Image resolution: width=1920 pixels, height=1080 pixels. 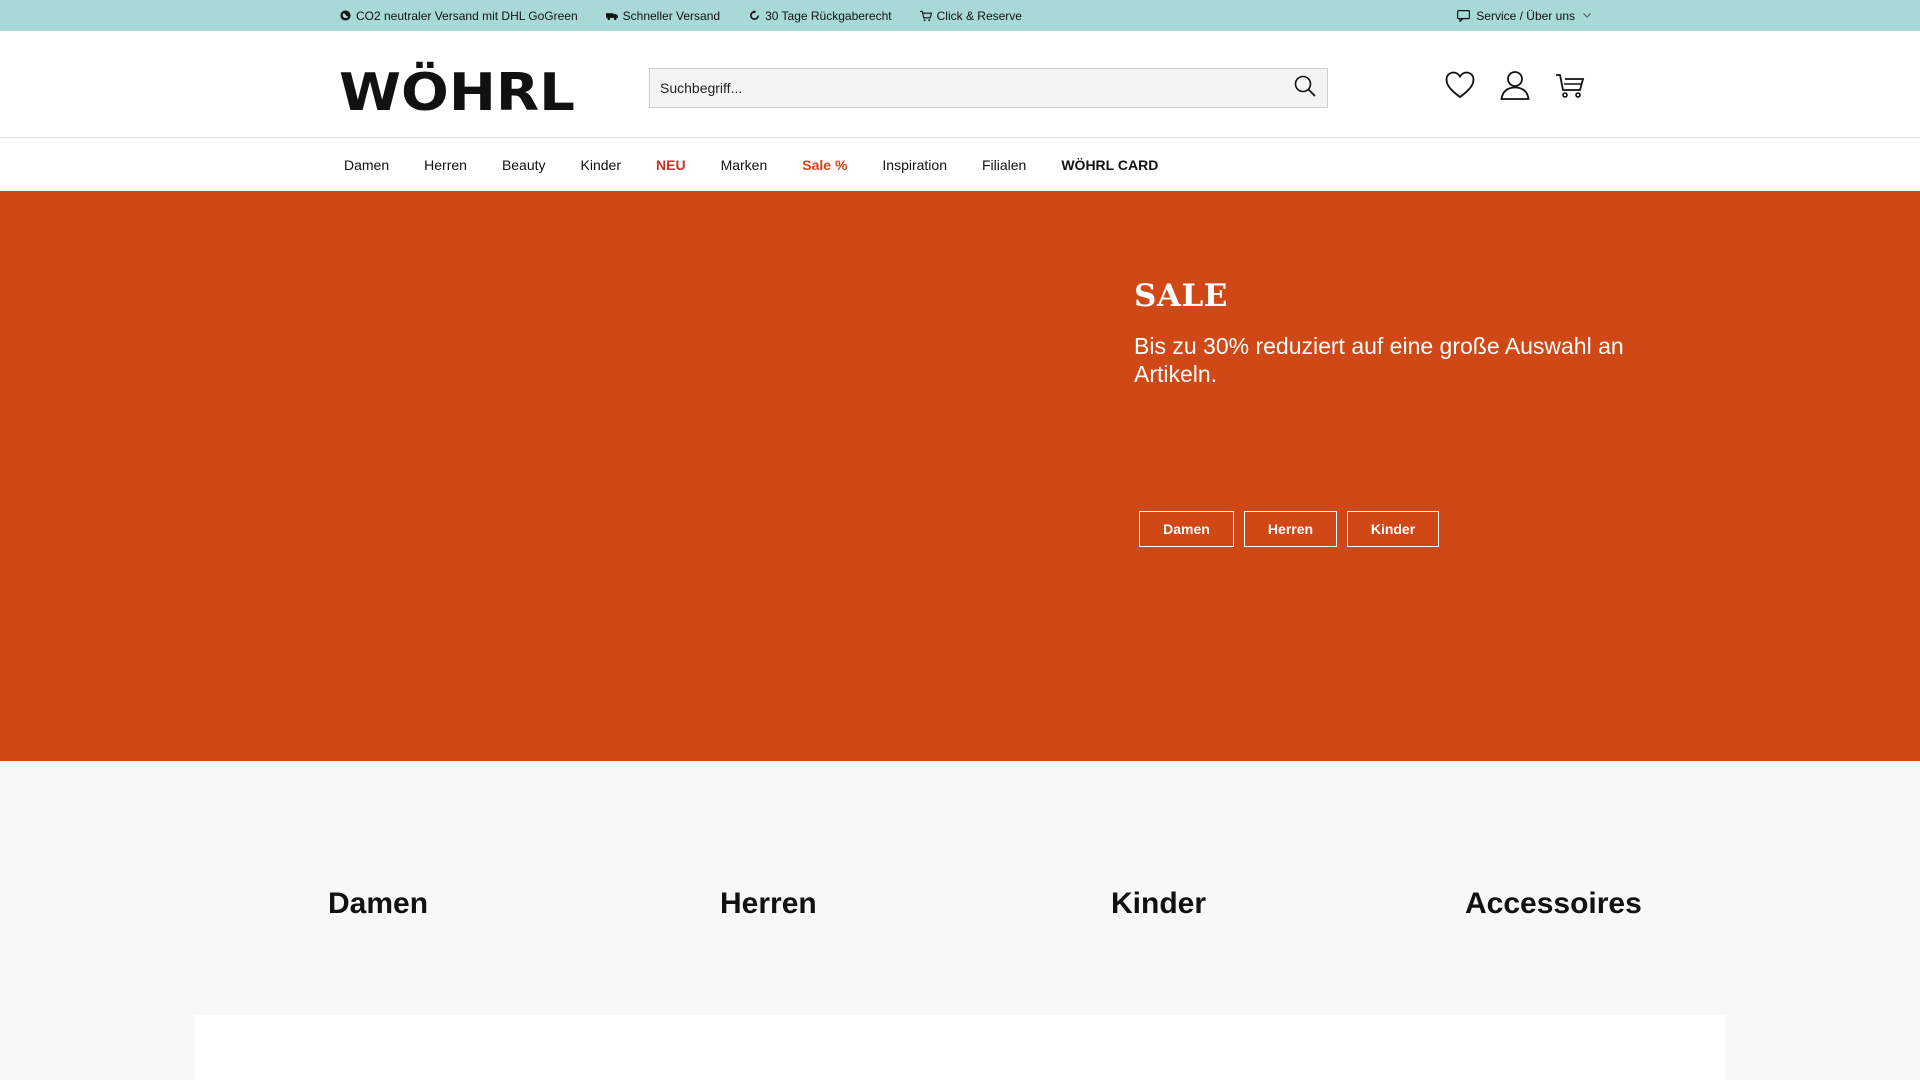 I want to click on account-button, so click(x=1515, y=87).